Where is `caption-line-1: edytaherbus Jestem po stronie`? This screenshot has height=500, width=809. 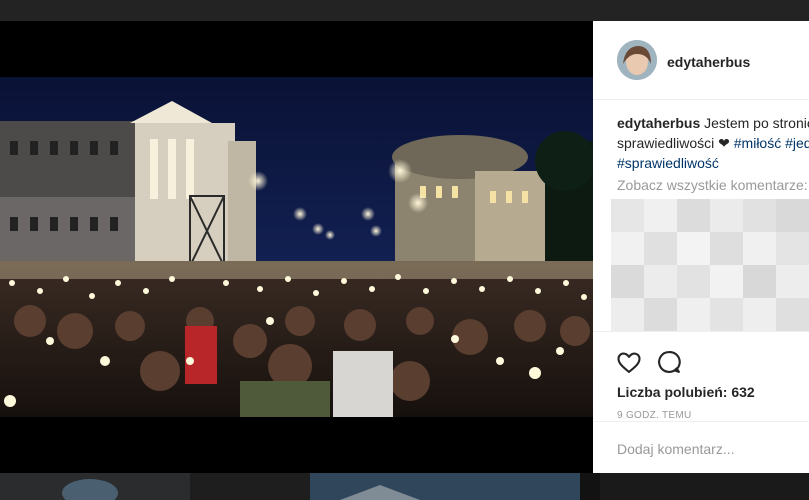
caption-line-1: edytaherbus Jestem po stronie is located at coordinates (713, 123).